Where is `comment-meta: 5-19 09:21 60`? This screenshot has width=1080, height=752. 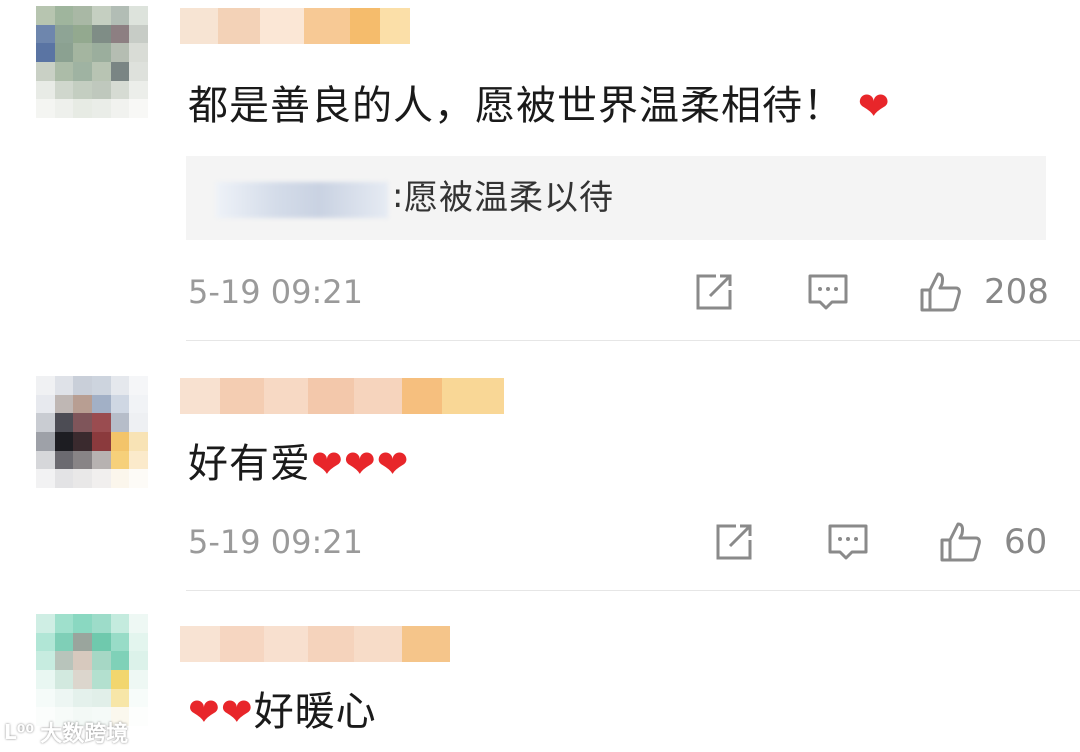
comment-meta: 5-19 09:21 60 is located at coordinates (540, 542).